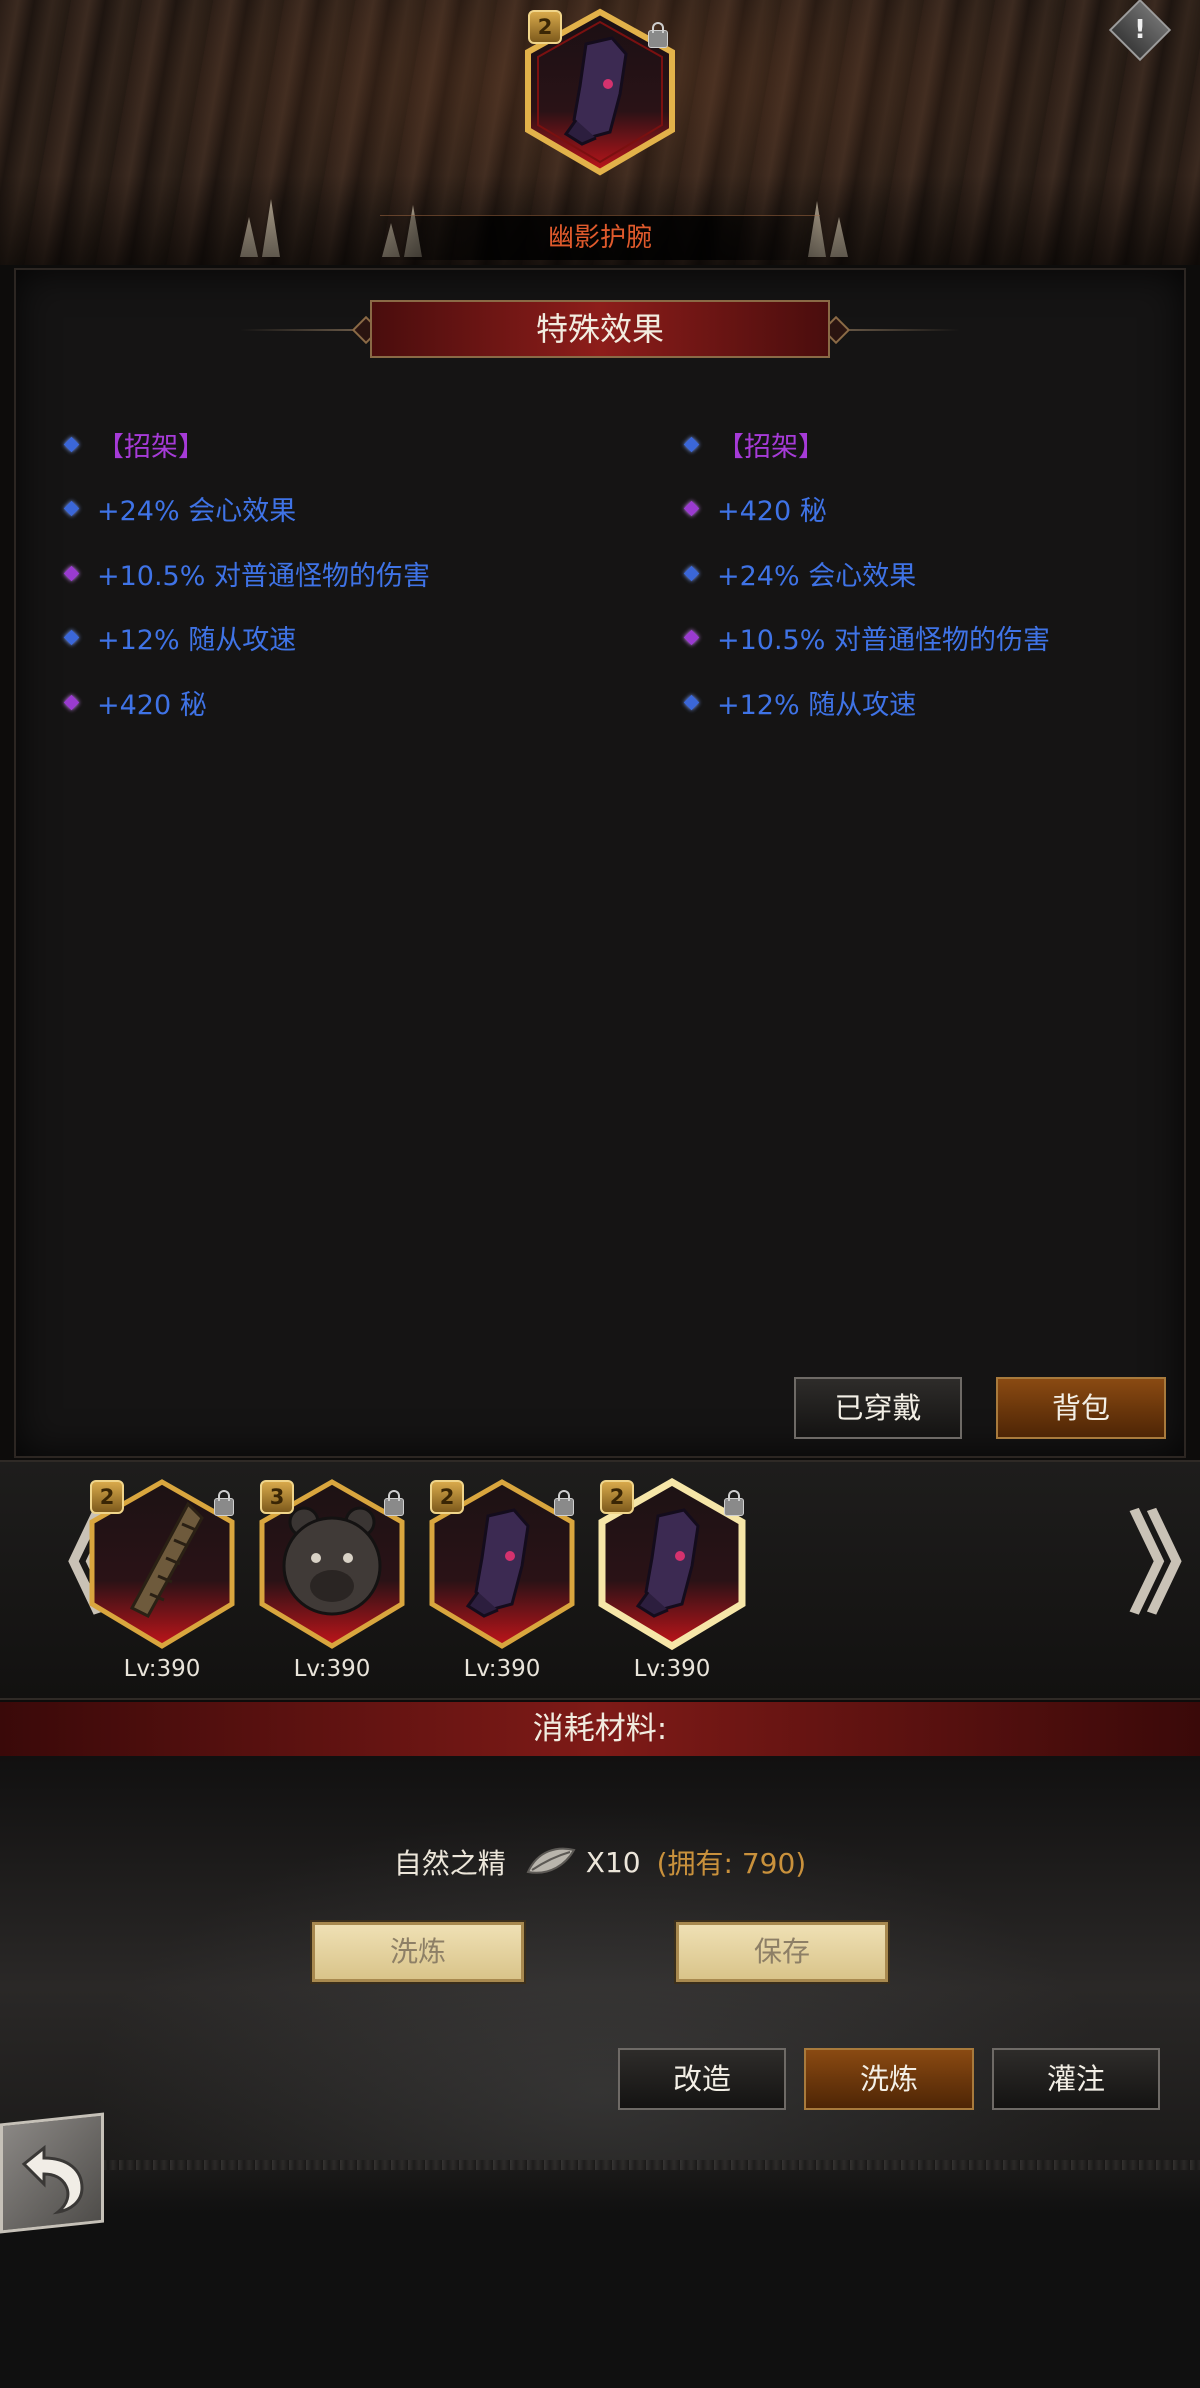 Image resolution: width=1200 pixels, height=2388 pixels. What do you see at coordinates (702, 2079) in the screenshot?
I see `reforge-tab-button: 改造` at bounding box center [702, 2079].